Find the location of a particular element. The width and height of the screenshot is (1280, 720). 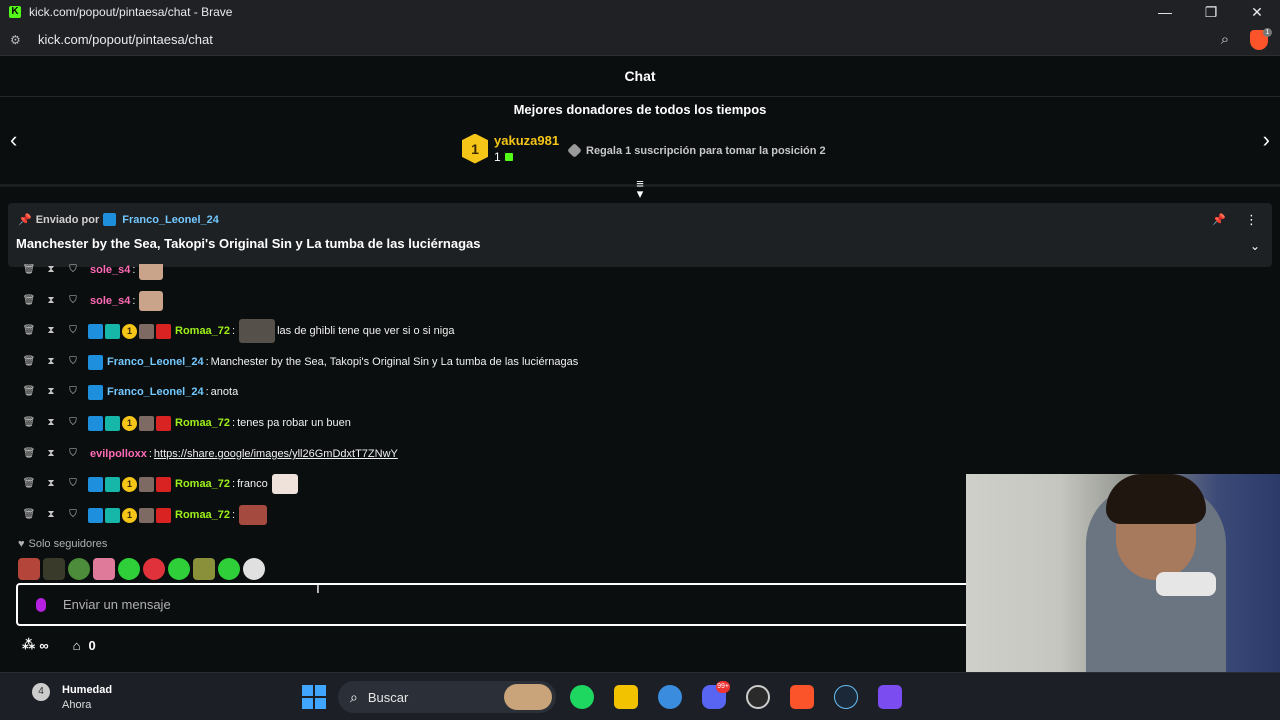

pinned-sent-by-user: Franco_Leonel_24 is located at coordinates (170, 220).